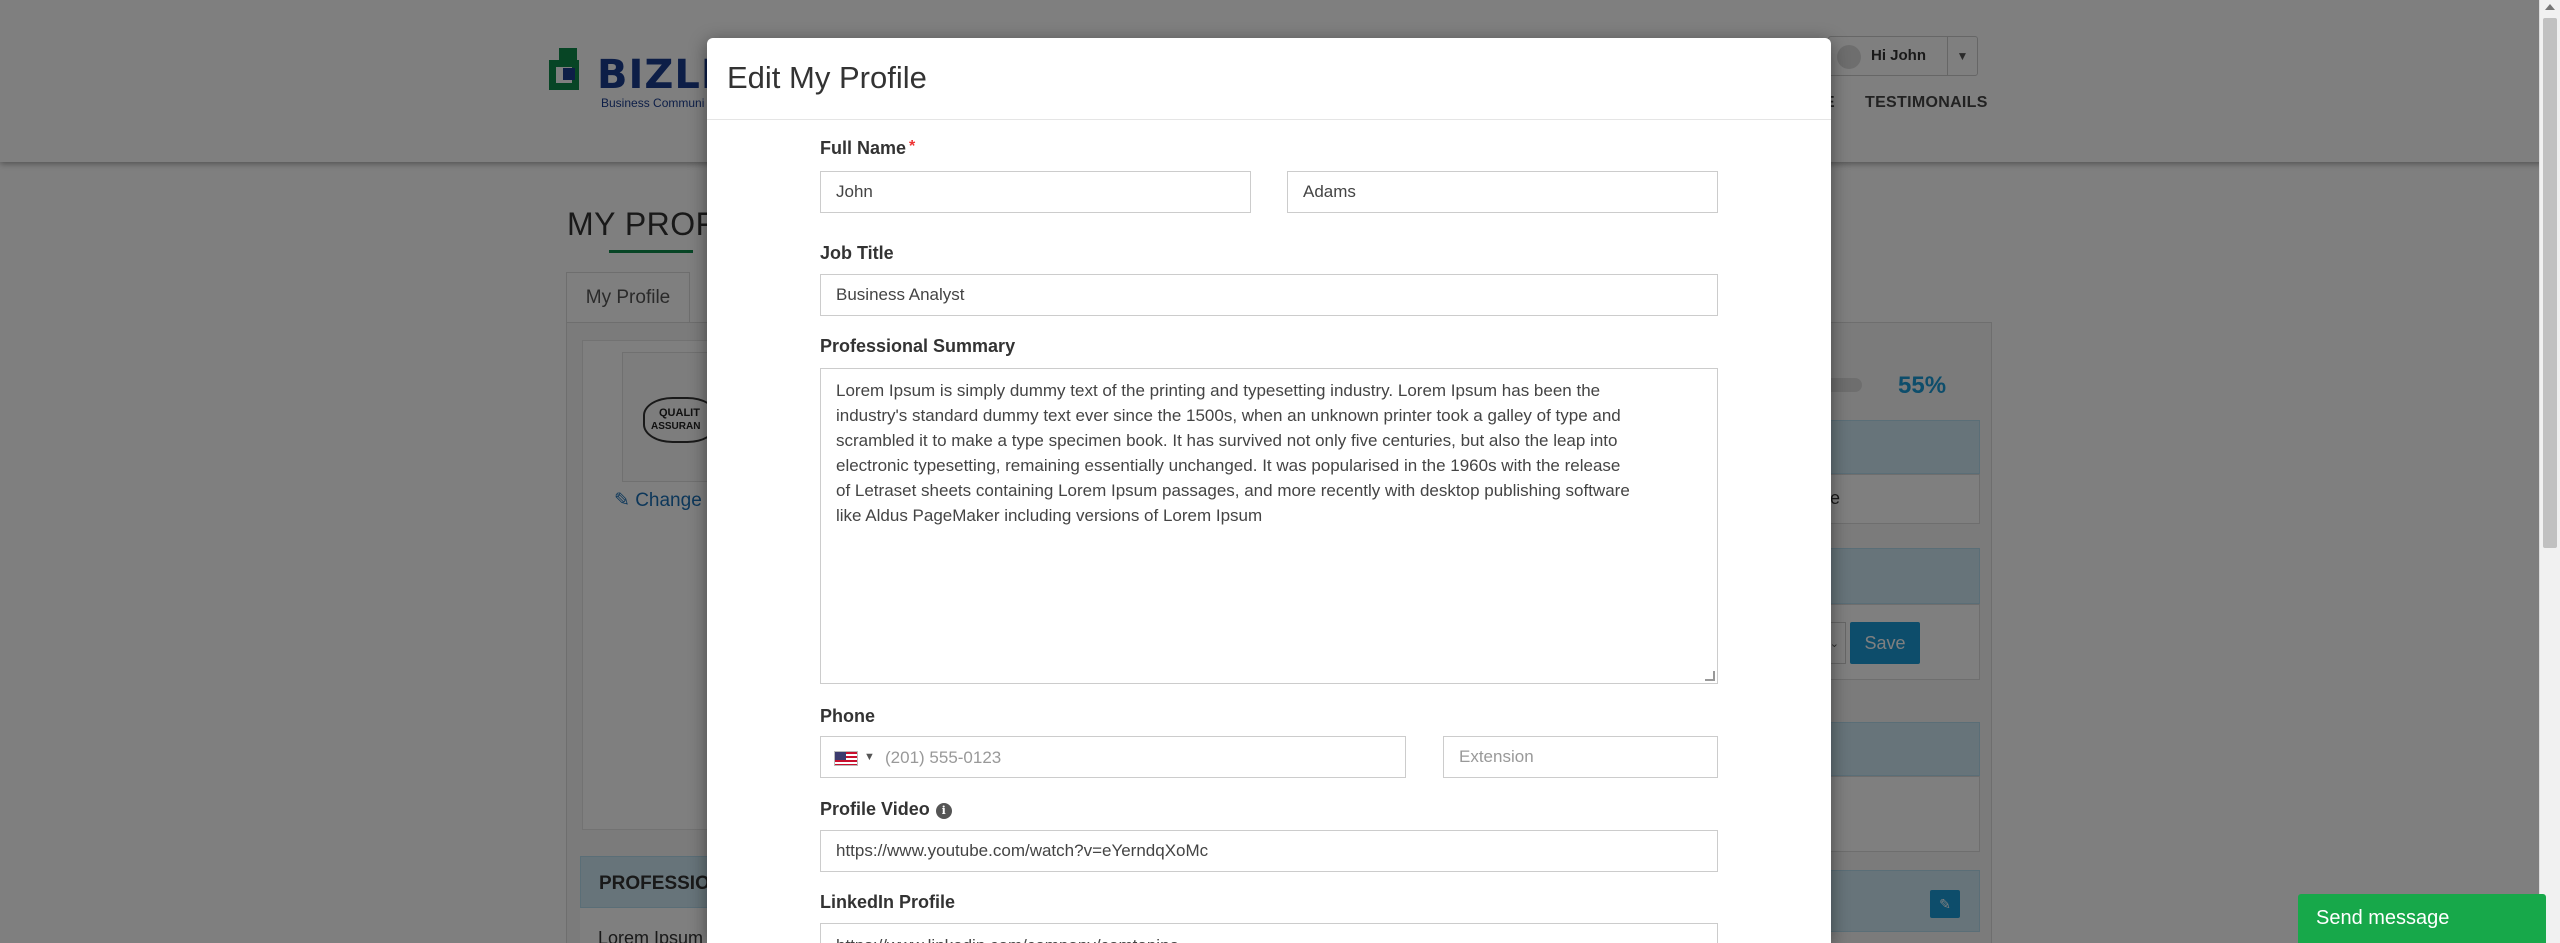  I want to click on scroll-up-arrow-icon, so click(2550, 7).